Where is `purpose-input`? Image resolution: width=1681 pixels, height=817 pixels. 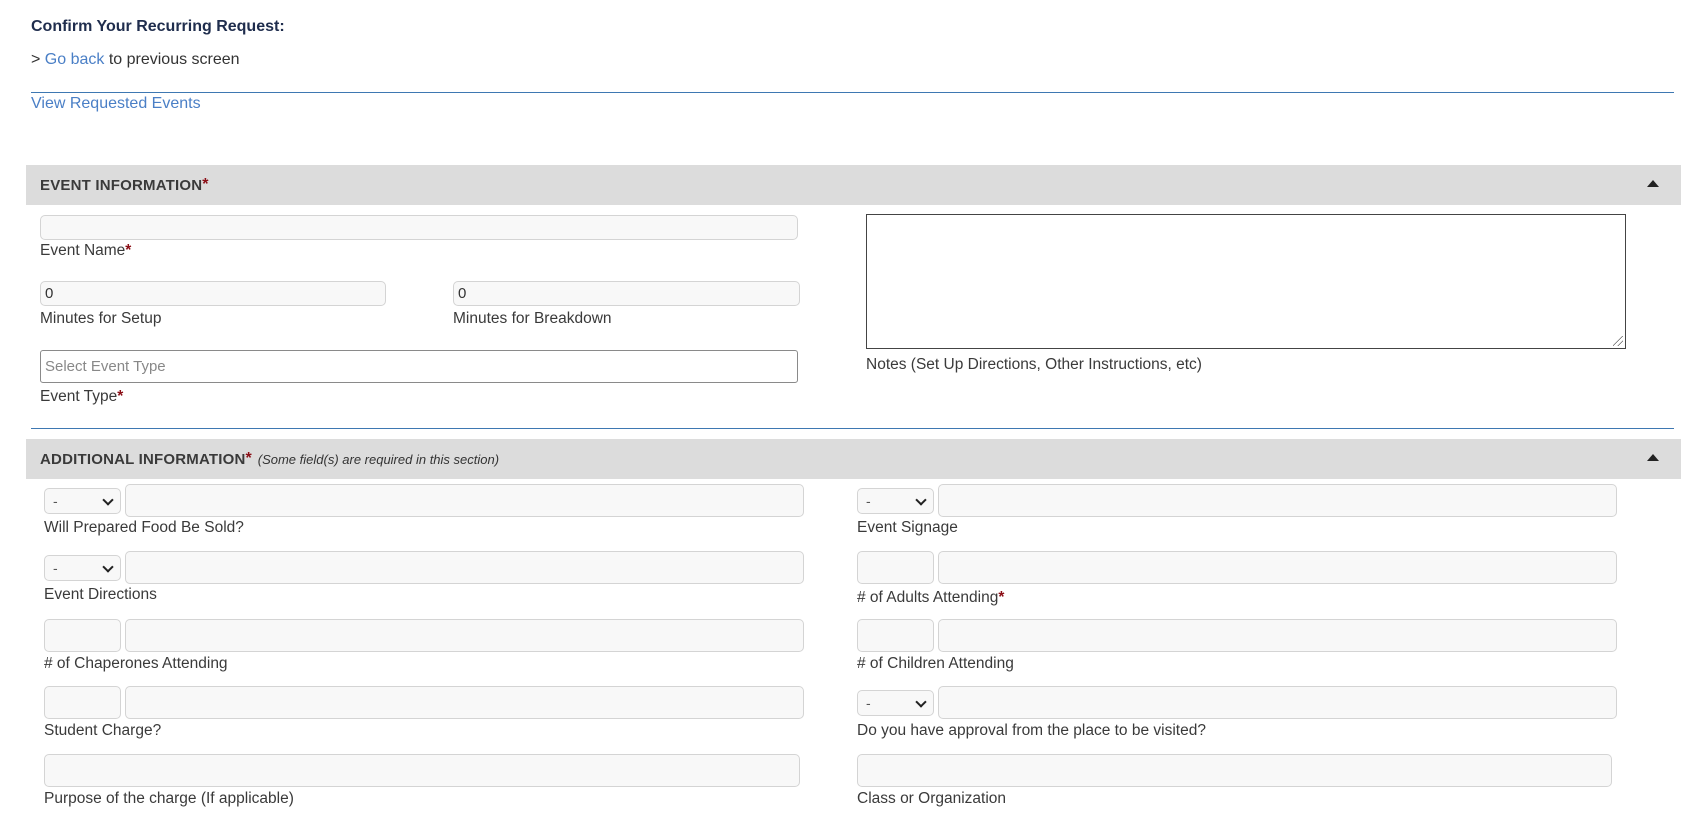
purpose-input is located at coordinates (422, 770).